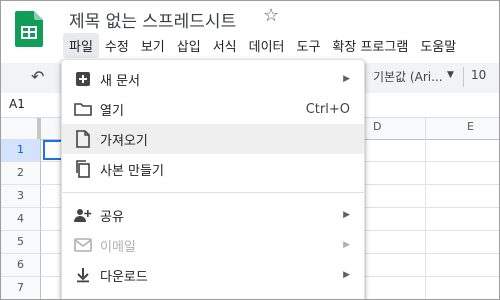 The width and height of the screenshot is (500, 300). Describe the element at coordinates (124, 141) in the screenshot. I see `menu-item-label: 가져오기` at that location.